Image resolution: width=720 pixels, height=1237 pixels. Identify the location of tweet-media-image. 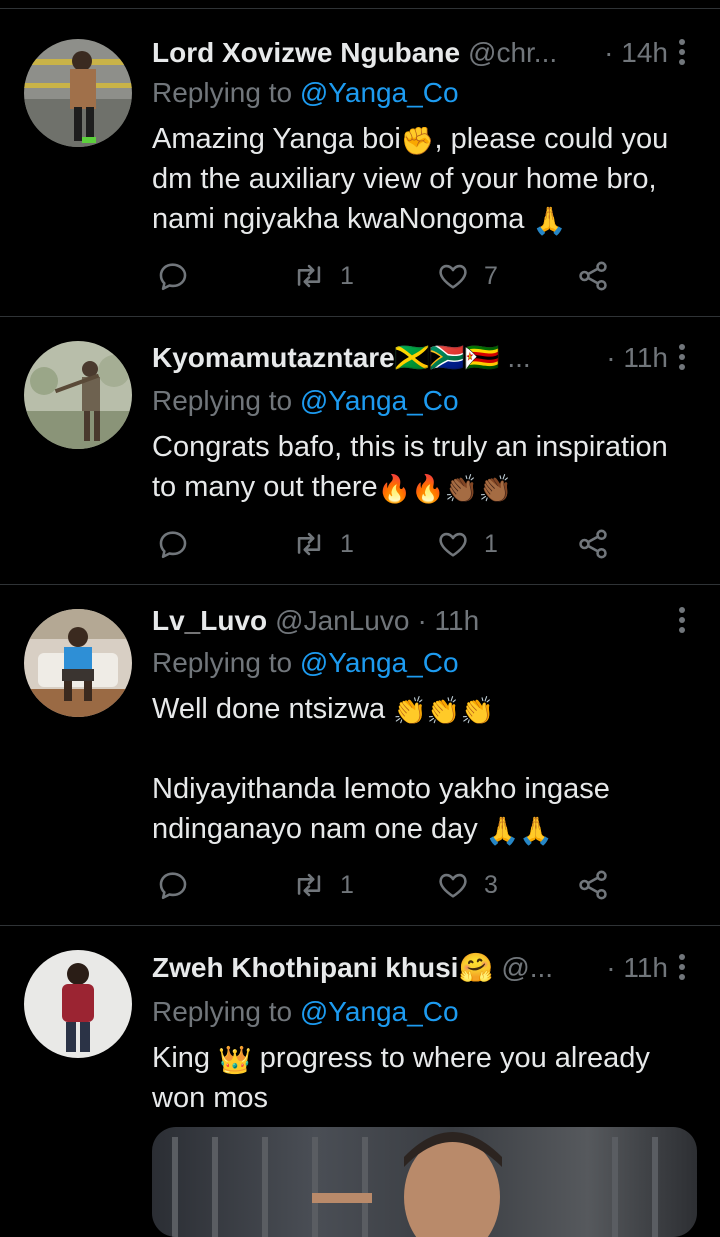
(424, 1182).